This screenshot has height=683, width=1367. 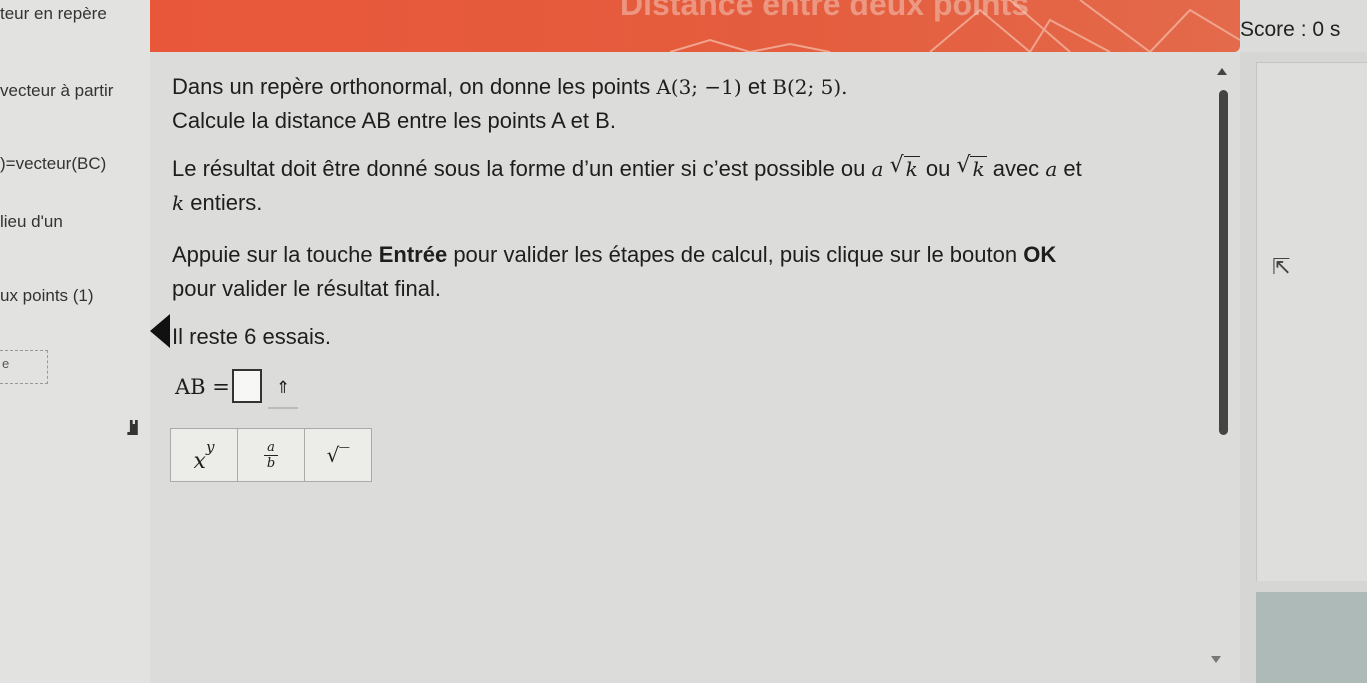 What do you see at coordinates (53, 164) in the screenshot?
I see `sidebar-item-3: )=vecteur(BC)` at bounding box center [53, 164].